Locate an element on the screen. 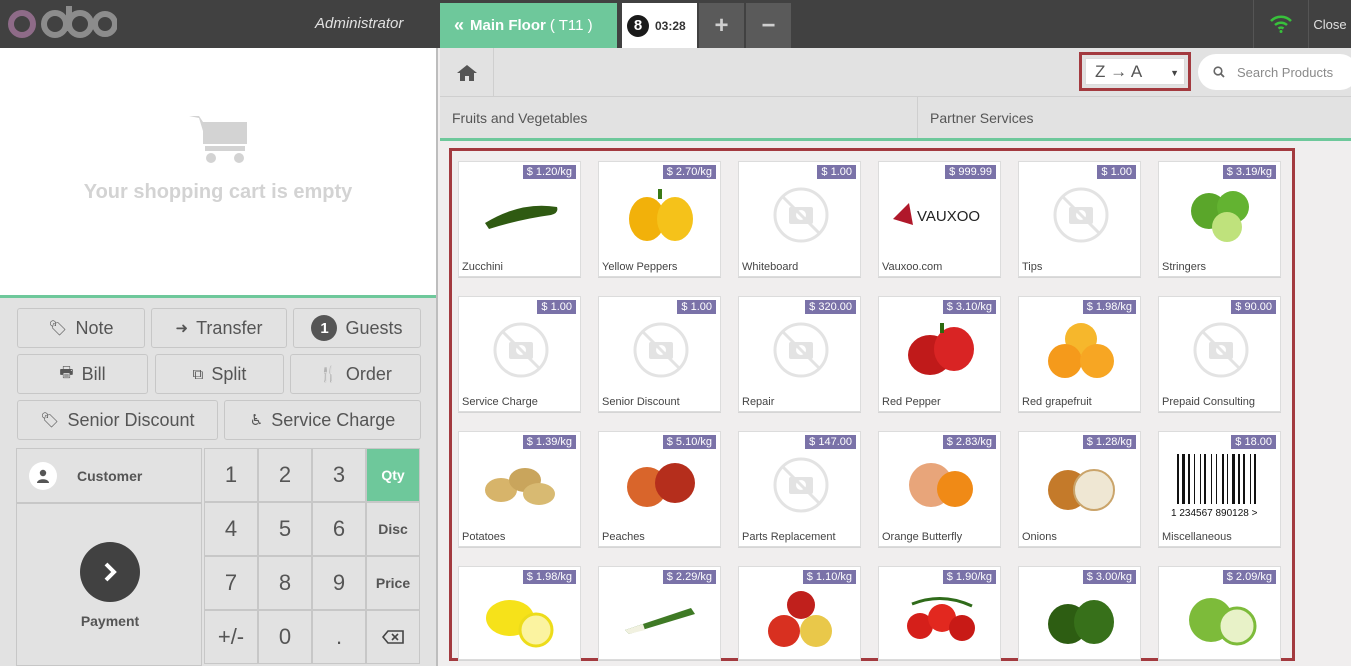  product-tile: $ 3.19/kg Stringers is located at coordinates (1219, 219).